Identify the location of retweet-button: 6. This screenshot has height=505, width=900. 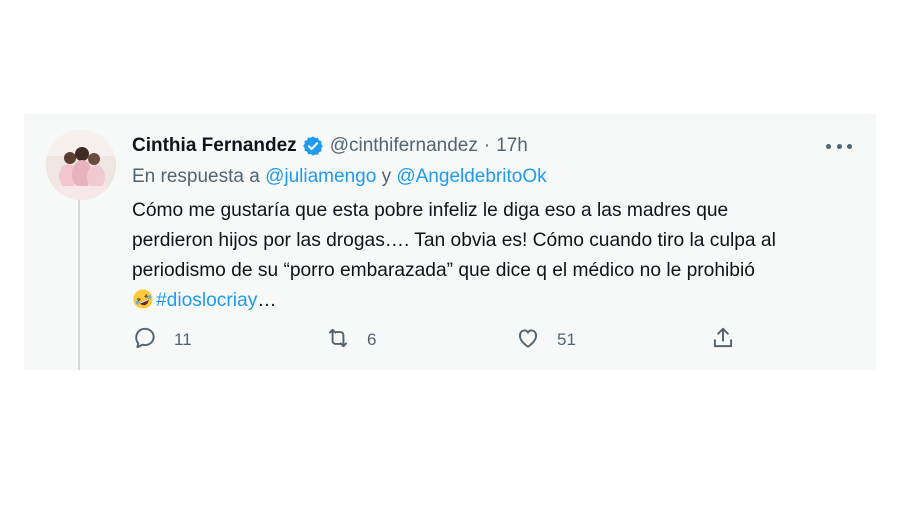
(350, 340).